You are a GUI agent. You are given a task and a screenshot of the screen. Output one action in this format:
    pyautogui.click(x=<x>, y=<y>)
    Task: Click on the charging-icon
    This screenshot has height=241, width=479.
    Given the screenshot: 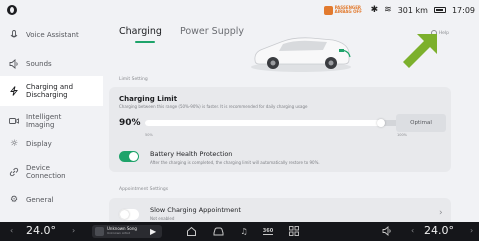 What is the action you would take?
    pyautogui.click(x=14, y=91)
    